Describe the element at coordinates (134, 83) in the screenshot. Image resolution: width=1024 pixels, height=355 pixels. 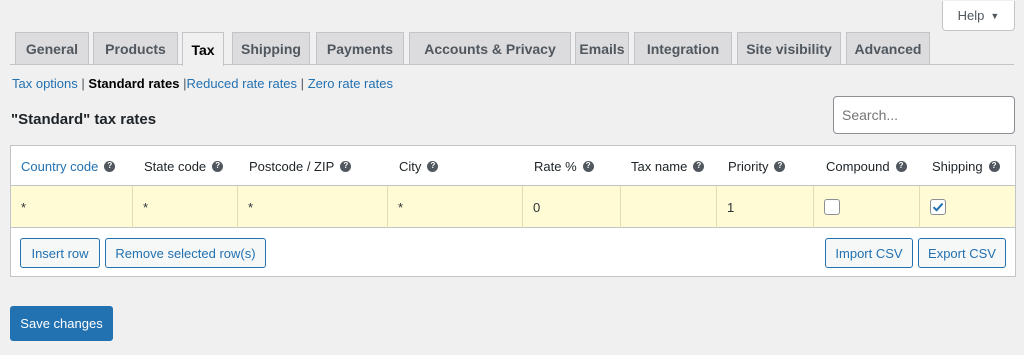
I see `subnav-standard-rates: Standard rates` at that location.